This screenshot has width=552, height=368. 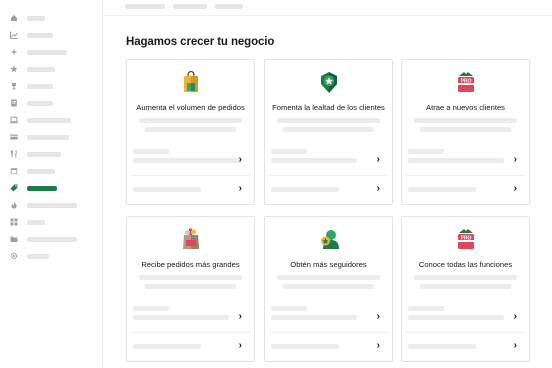 What do you see at coordinates (55, 103) in the screenshot?
I see `sidebar-item-reports` at bounding box center [55, 103].